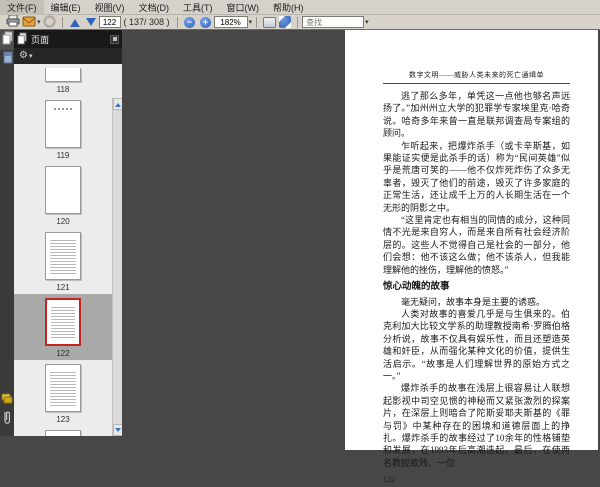 The height and width of the screenshot is (487, 600). I want to click on comments-icon, so click(7, 400).